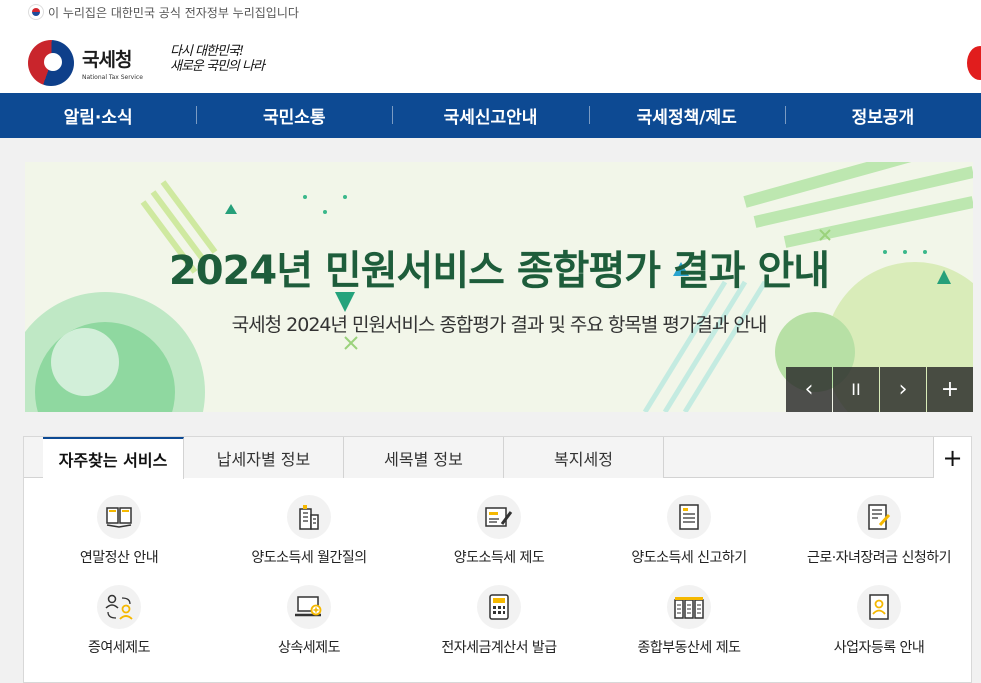 The width and height of the screenshot is (981, 683). Describe the element at coordinates (809, 389) in the screenshot. I see `banner-prev-button: ‹` at that location.